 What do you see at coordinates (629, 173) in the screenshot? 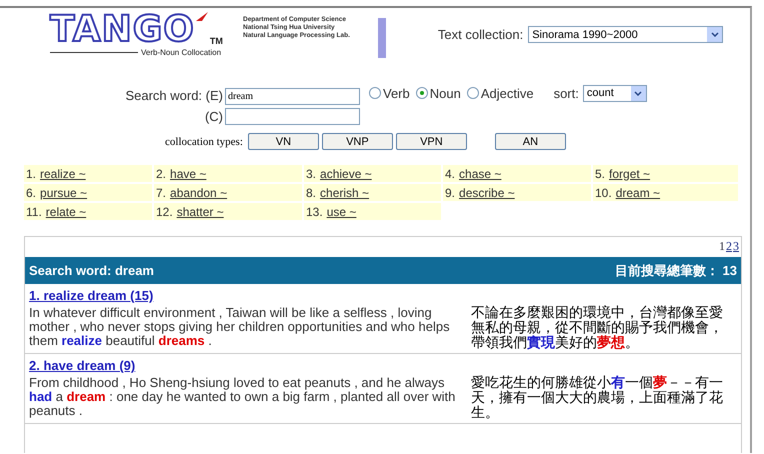
I see `collocate-link: forget ~` at bounding box center [629, 173].